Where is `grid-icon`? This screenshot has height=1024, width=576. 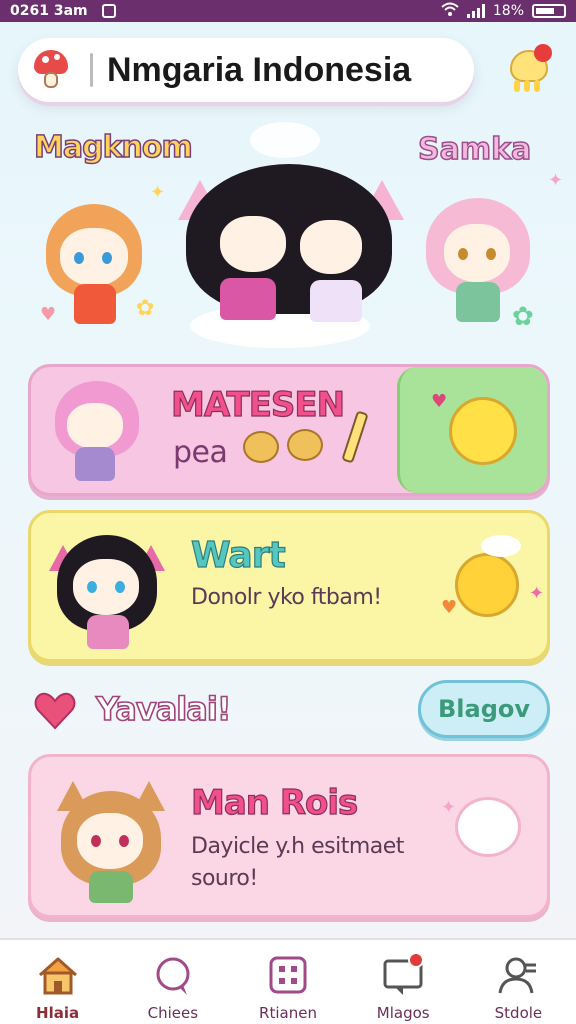 grid-icon is located at coordinates (288, 976).